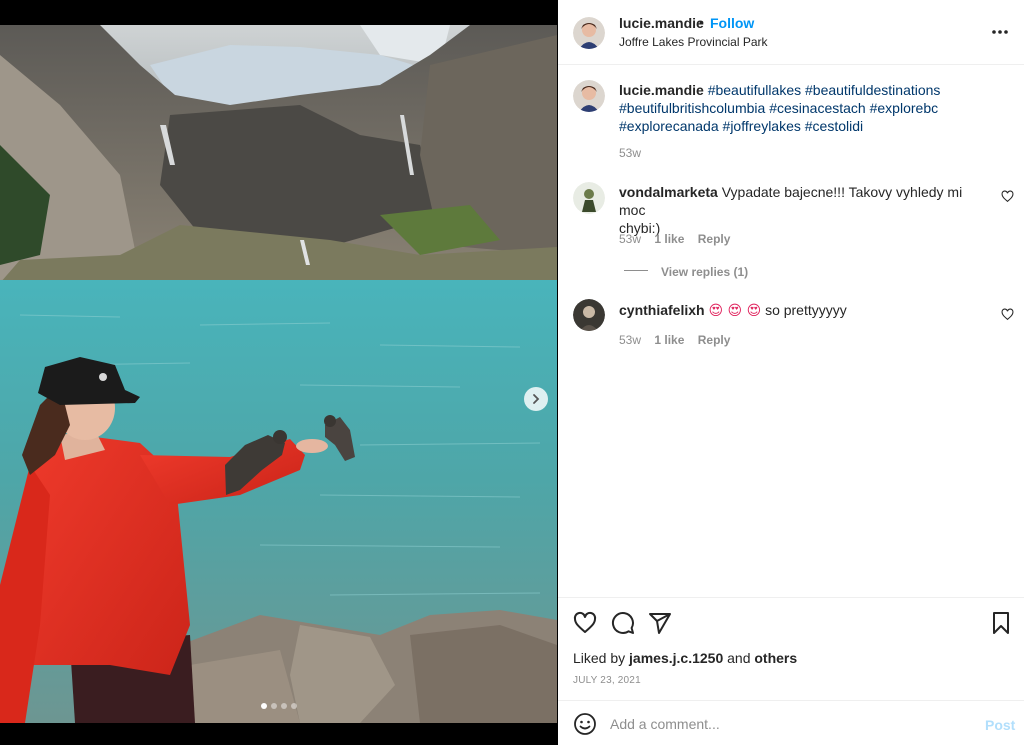  I want to click on comment-input, so click(790, 724).